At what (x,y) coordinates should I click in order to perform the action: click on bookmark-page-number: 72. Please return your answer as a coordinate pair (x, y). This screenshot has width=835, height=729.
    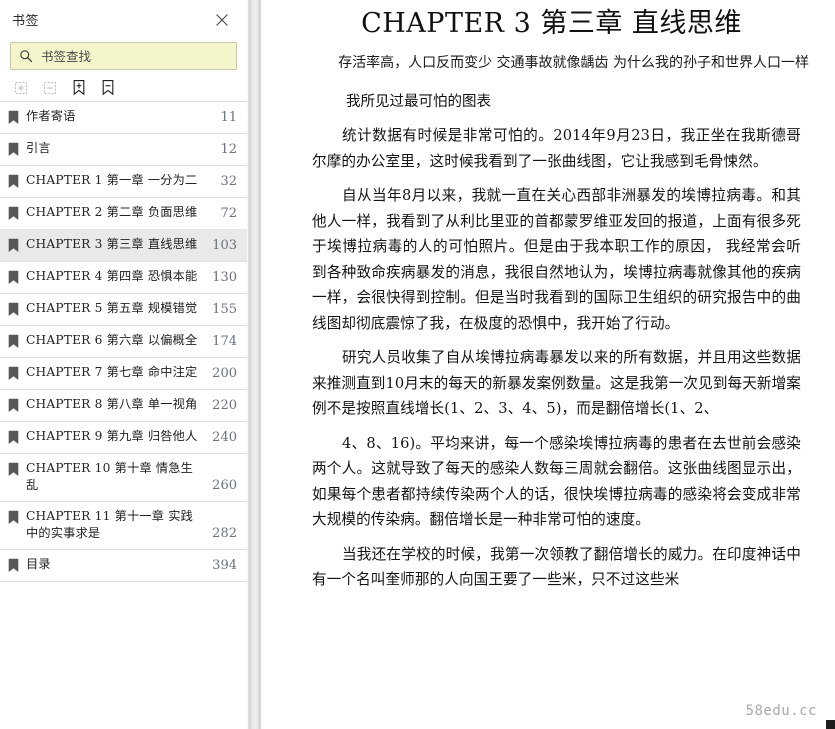
    Looking at the image, I should click on (228, 213).